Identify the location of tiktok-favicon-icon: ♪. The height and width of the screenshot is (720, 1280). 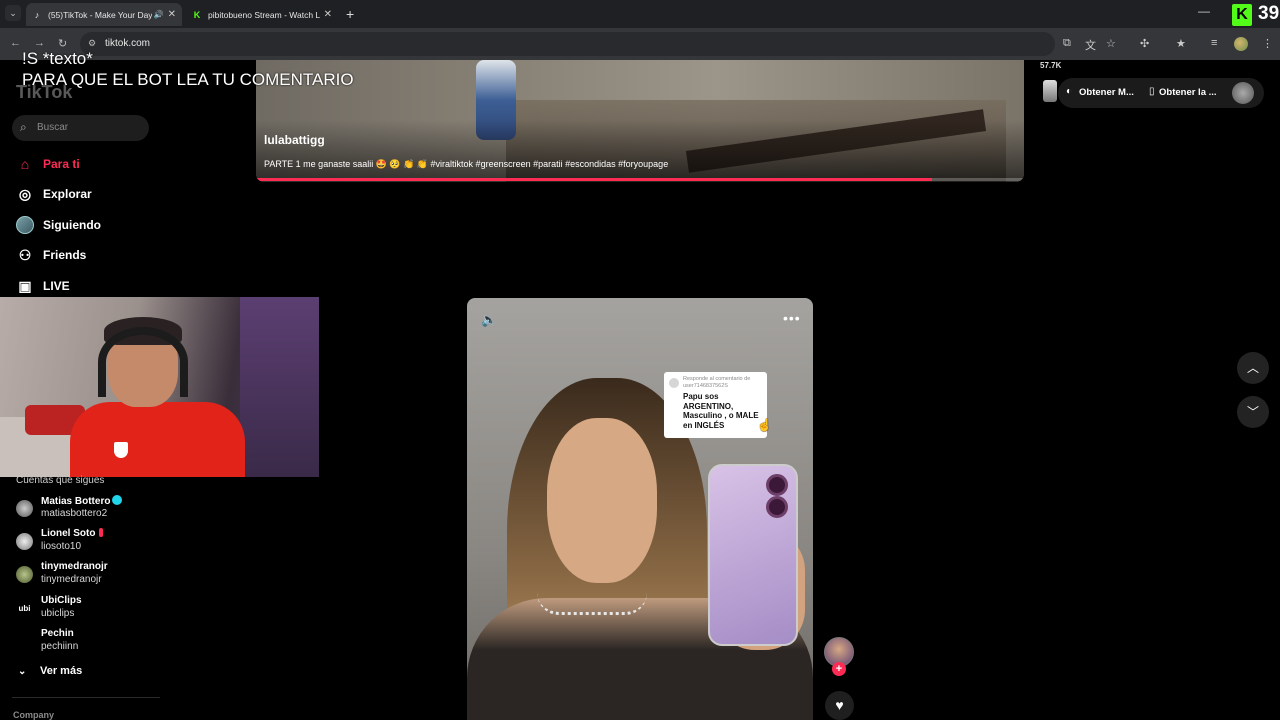
(37, 14).